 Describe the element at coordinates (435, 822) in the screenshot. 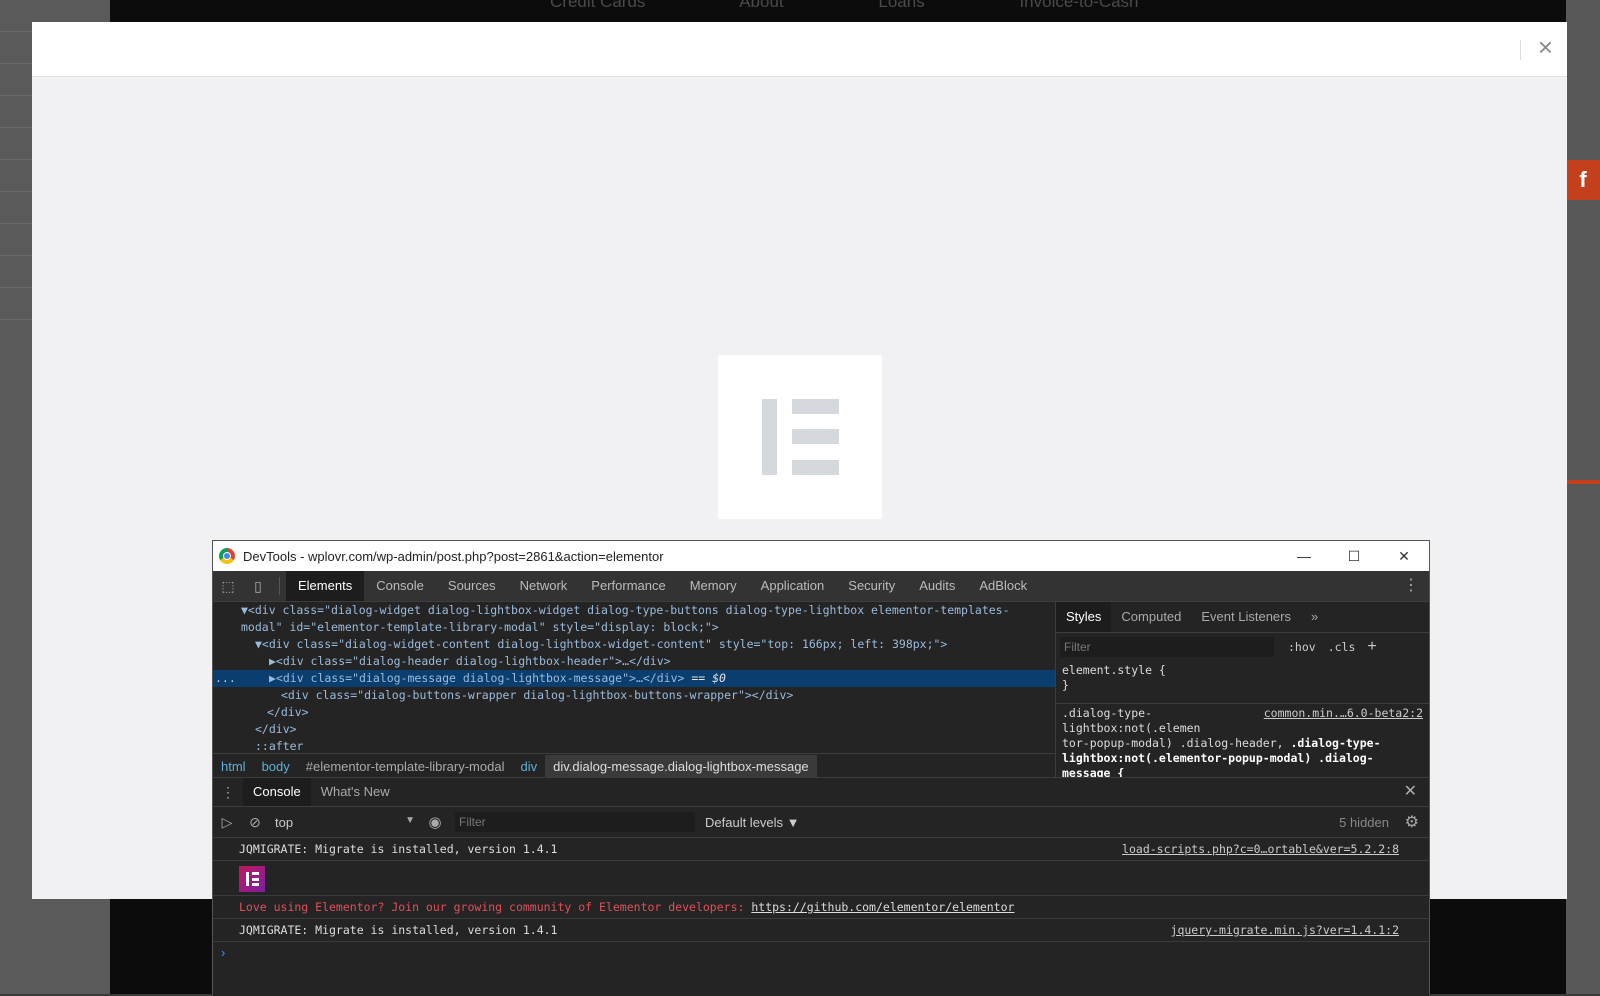

I see `live-expression-eye-icon: ◉` at that location.